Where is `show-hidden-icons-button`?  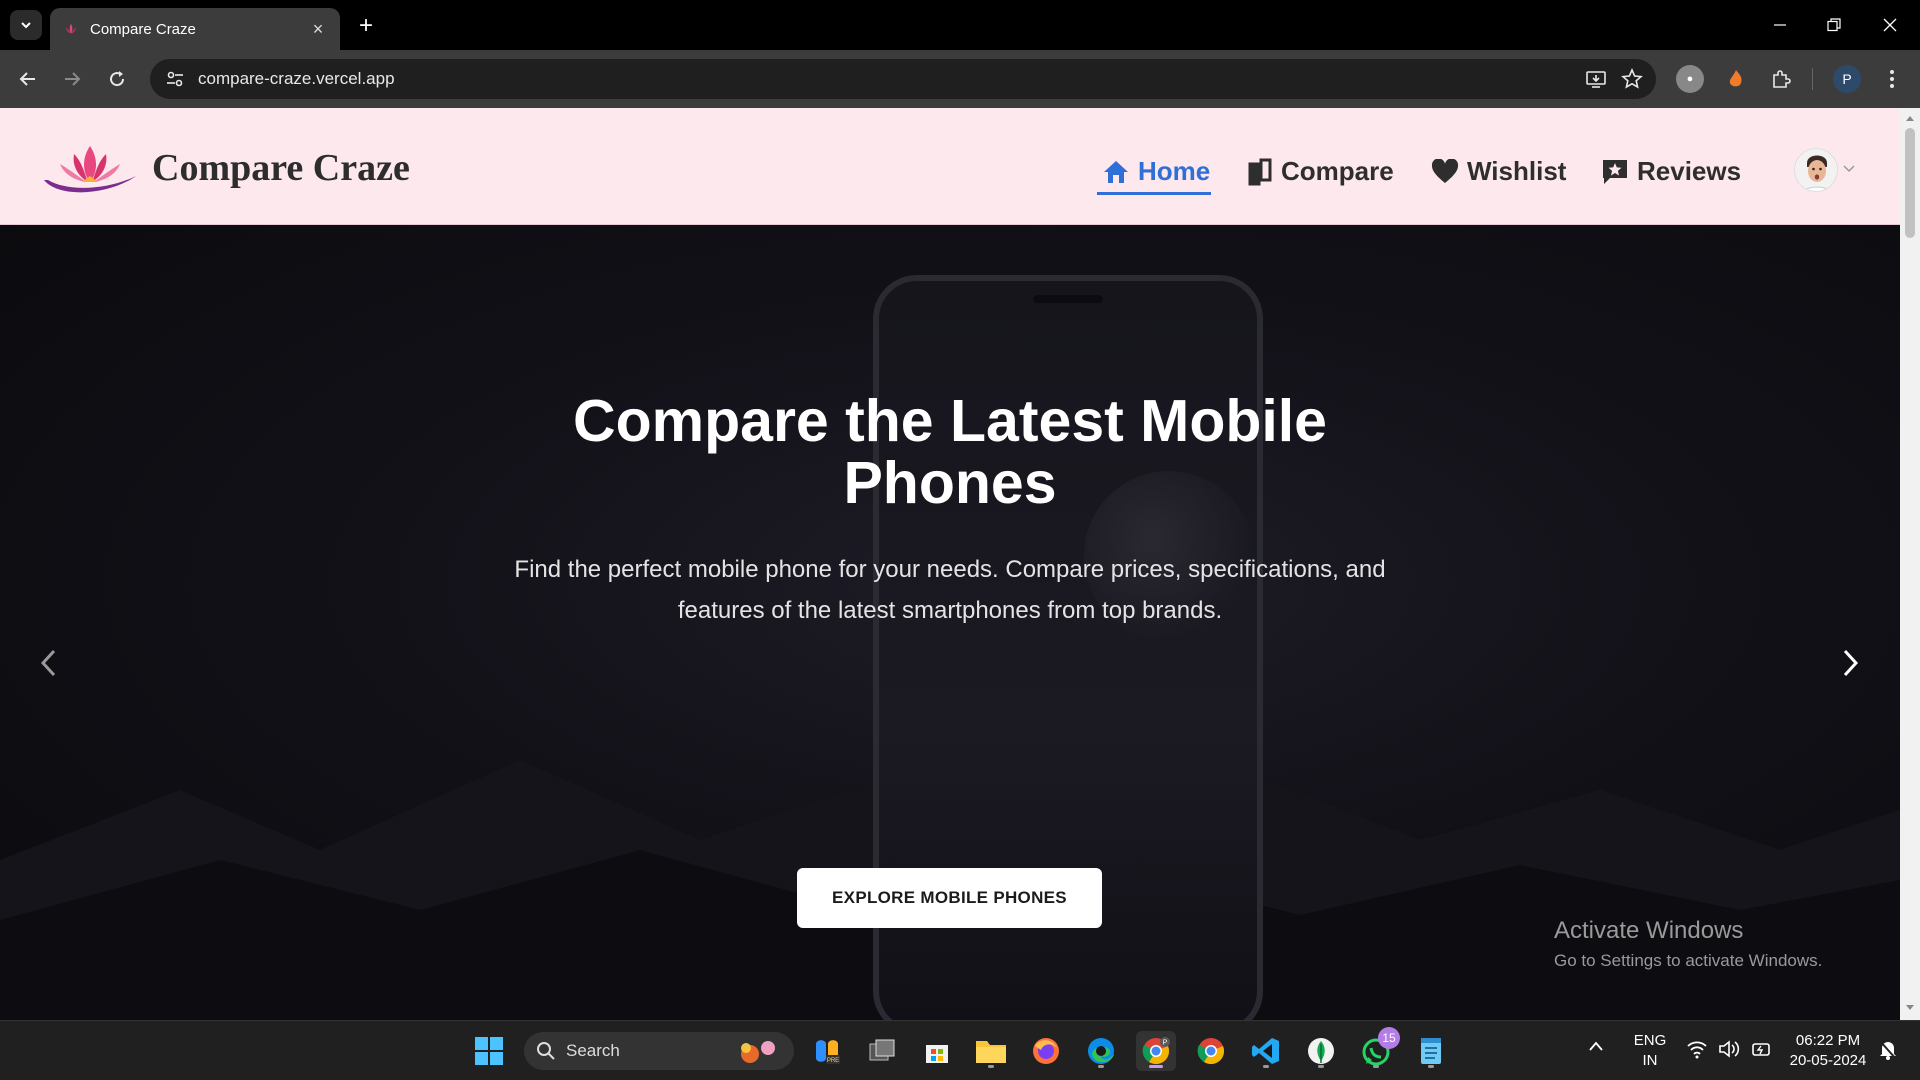 show-hidden-icons-button is located at coordinates (1596, 1048).